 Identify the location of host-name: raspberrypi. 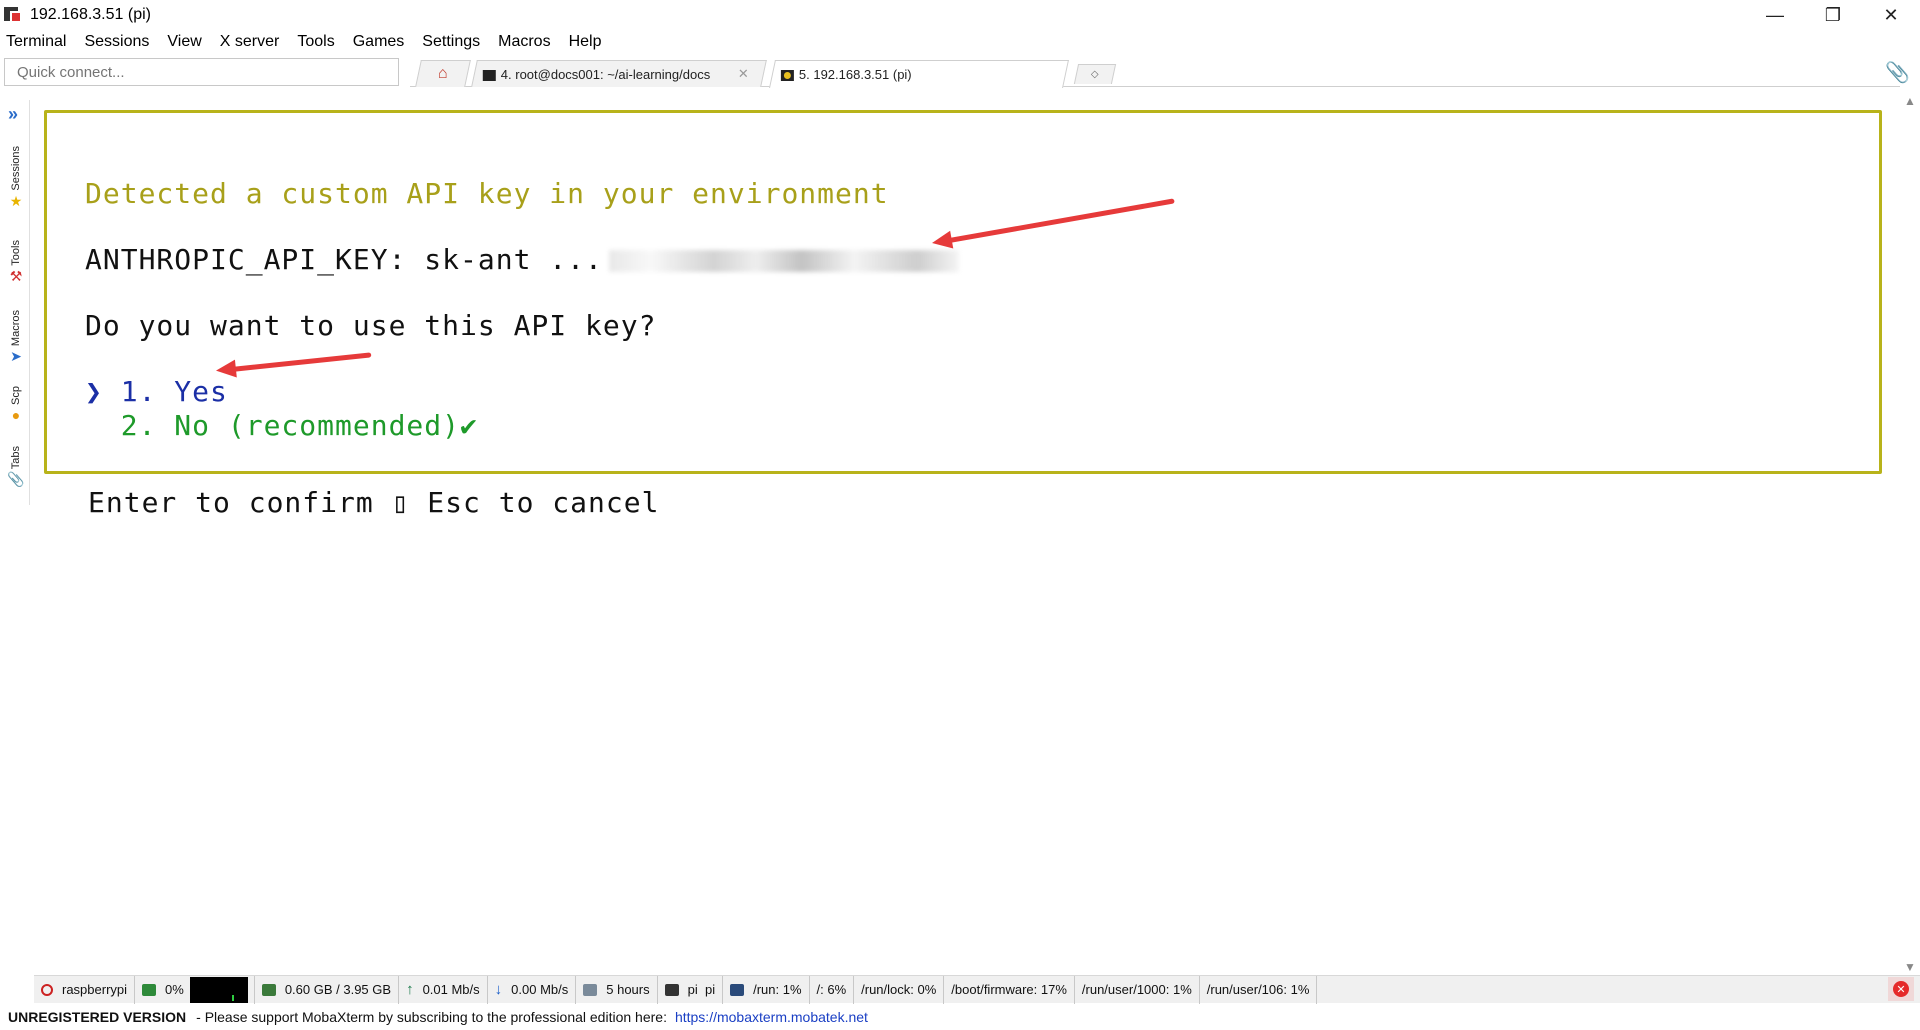
(95, 989).